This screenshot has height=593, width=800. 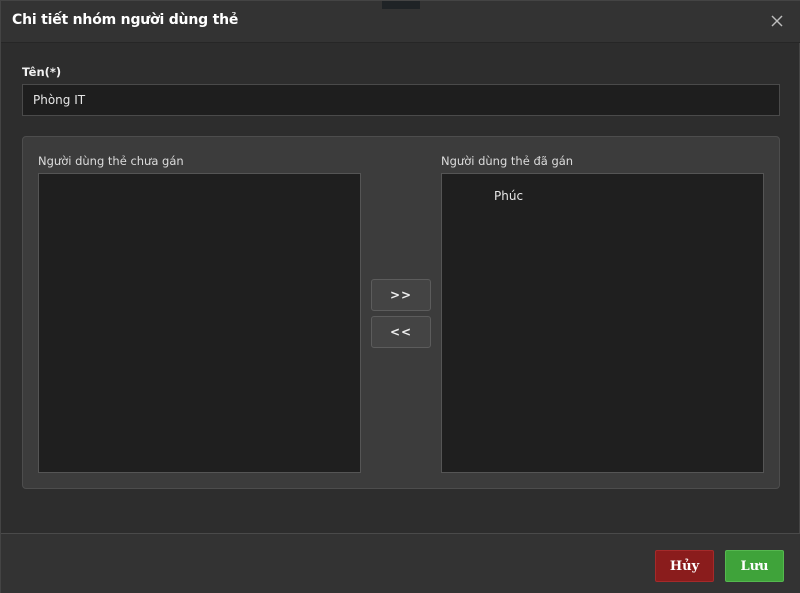 I want to click on close-button, so click(x=777, y=21).